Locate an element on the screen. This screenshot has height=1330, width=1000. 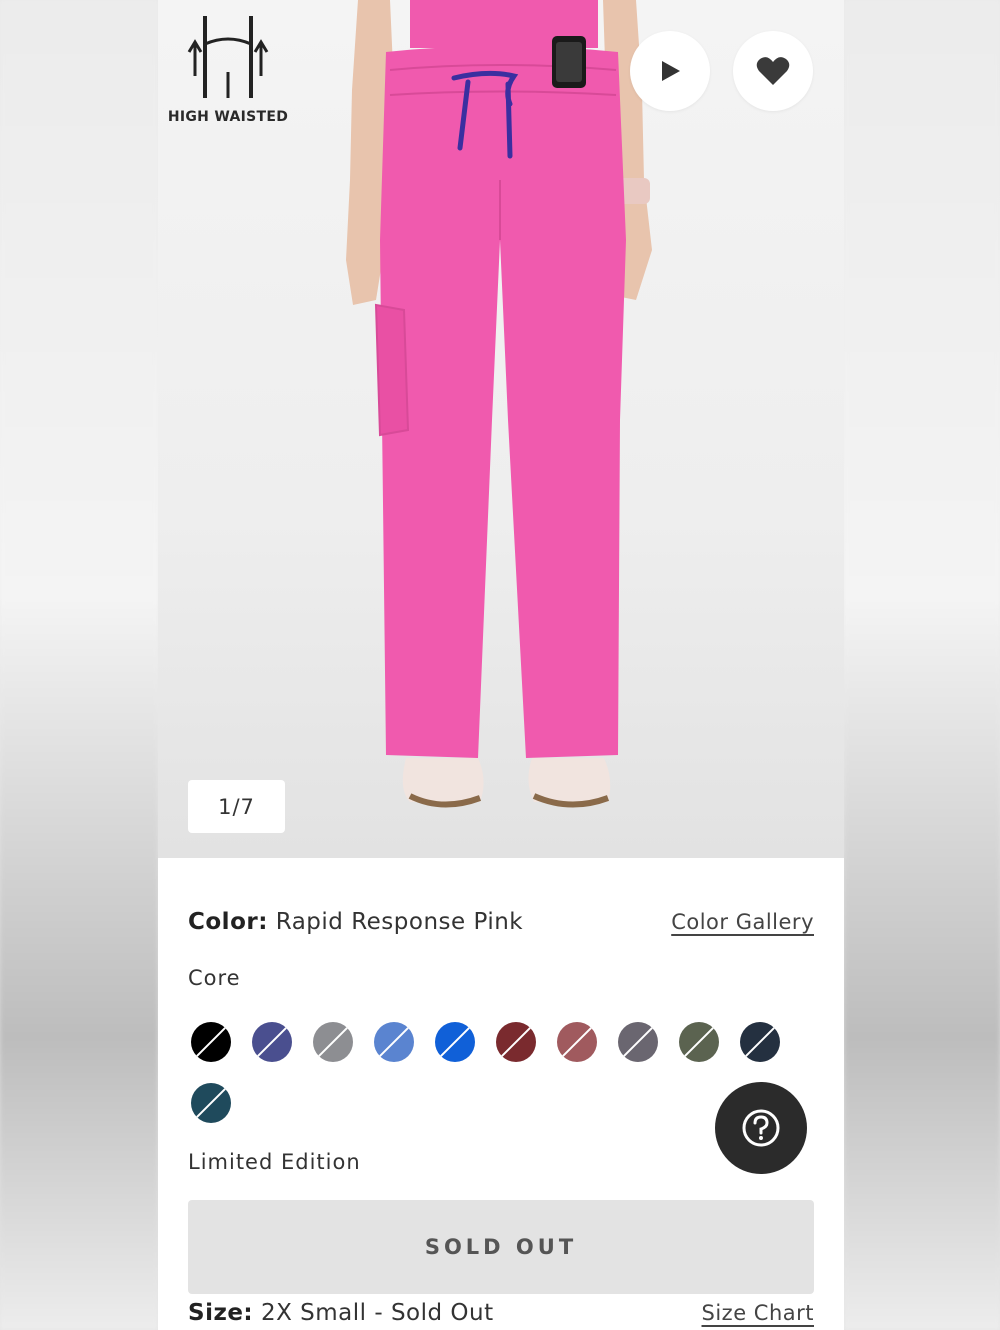
core-label: Core is located at coordinates (214, 978).